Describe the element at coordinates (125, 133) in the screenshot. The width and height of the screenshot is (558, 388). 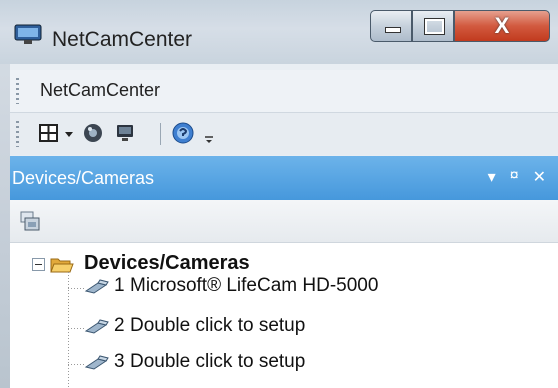
I see `monitor-icon` at that location.